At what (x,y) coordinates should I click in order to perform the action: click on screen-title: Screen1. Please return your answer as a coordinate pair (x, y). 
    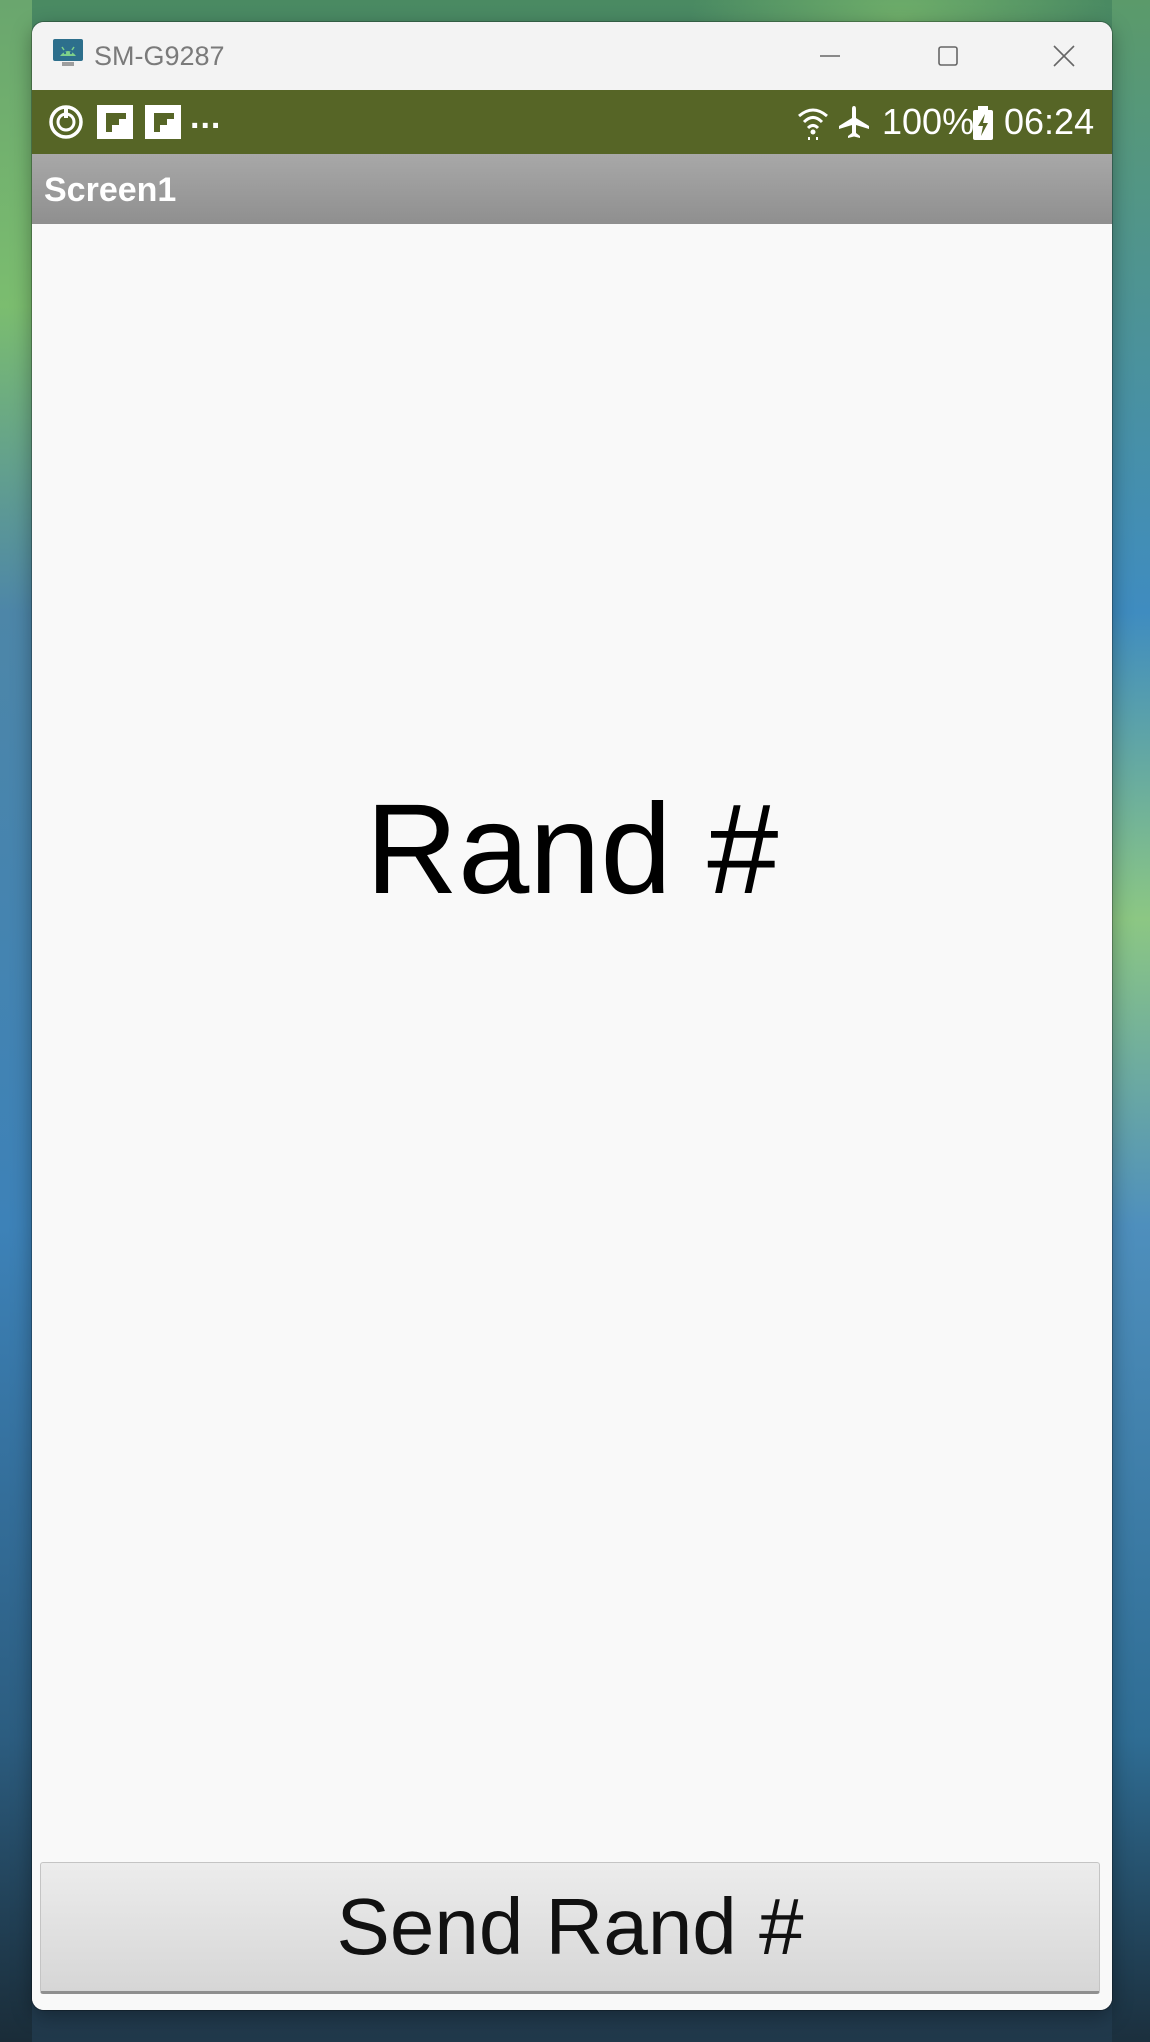
    Looking at the image, I should click on (110, 190).